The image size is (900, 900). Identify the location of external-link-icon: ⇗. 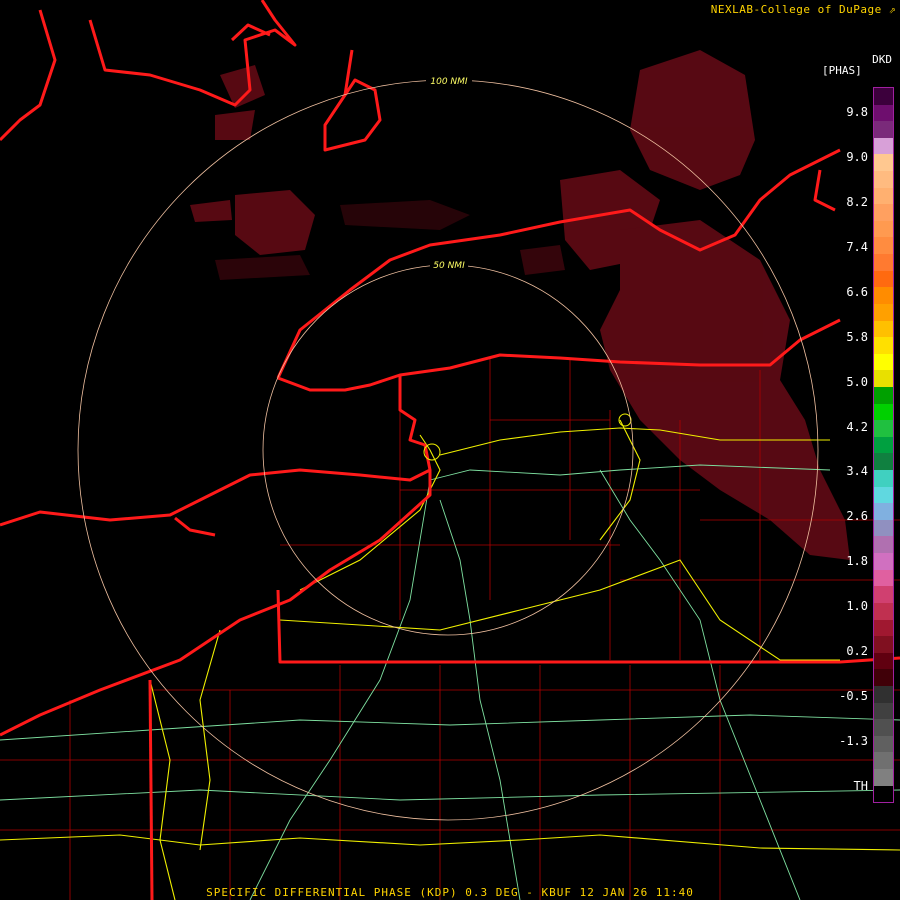
(892, 9).